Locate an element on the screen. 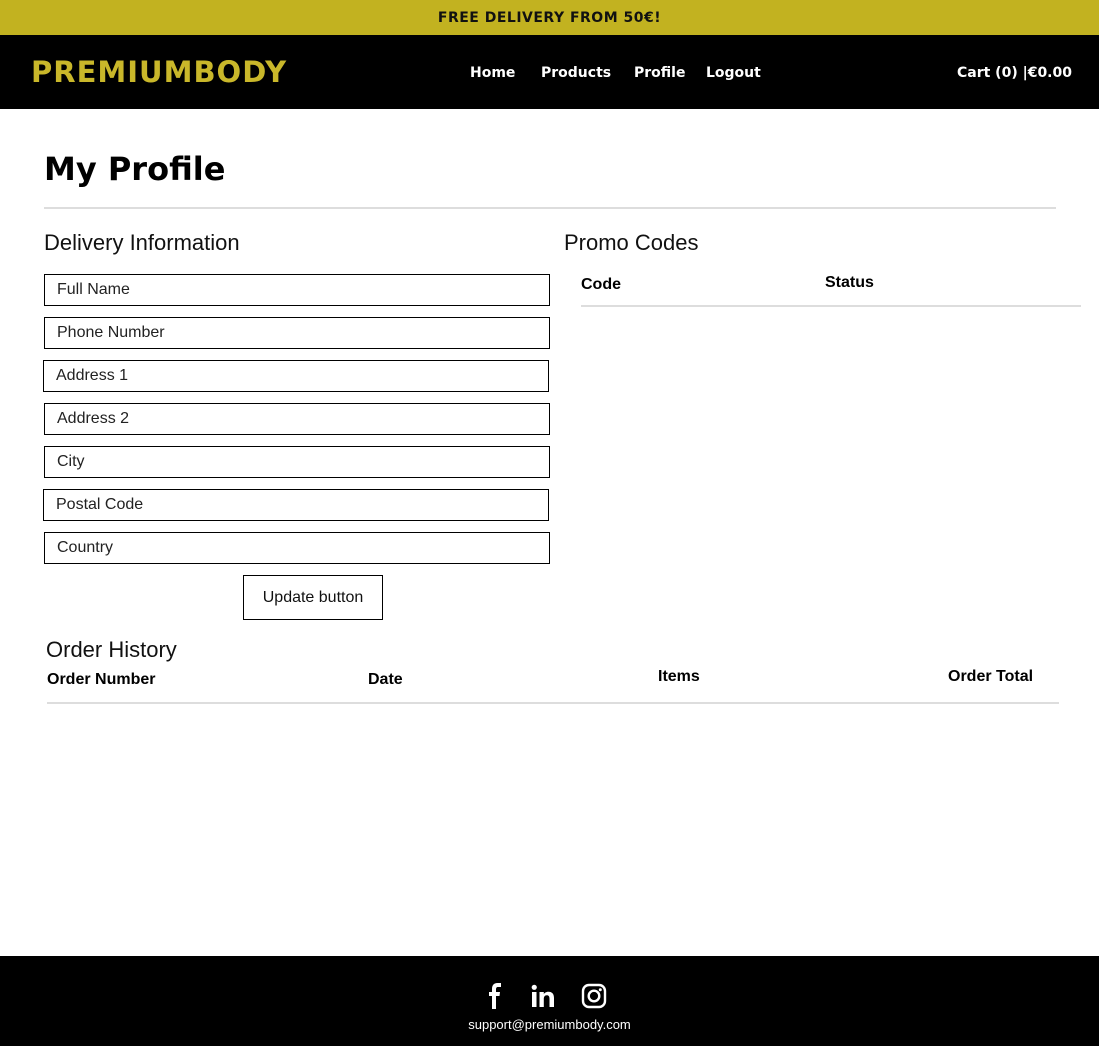 The width and height of the screenshot is (1099, 1046). promo-code-column-header: Code is located at coordinates (601, 284).